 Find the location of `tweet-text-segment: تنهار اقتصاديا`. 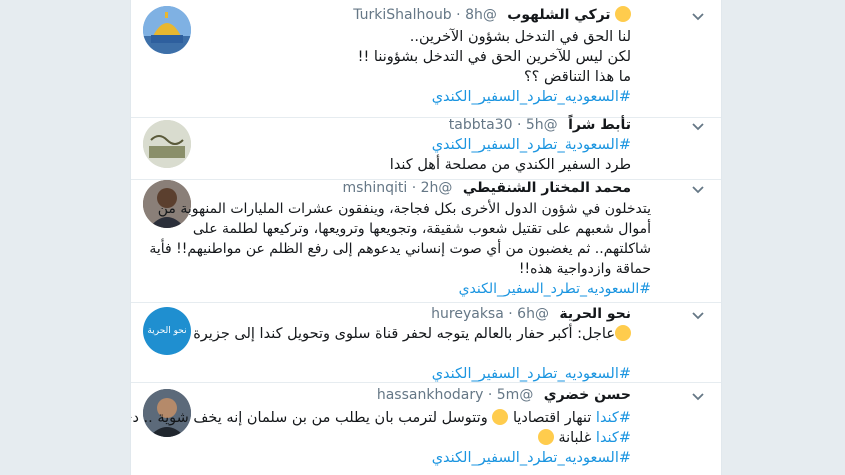

tweet-text-segment: تنهار اقتصاديا is located at coordinates (552, 418).